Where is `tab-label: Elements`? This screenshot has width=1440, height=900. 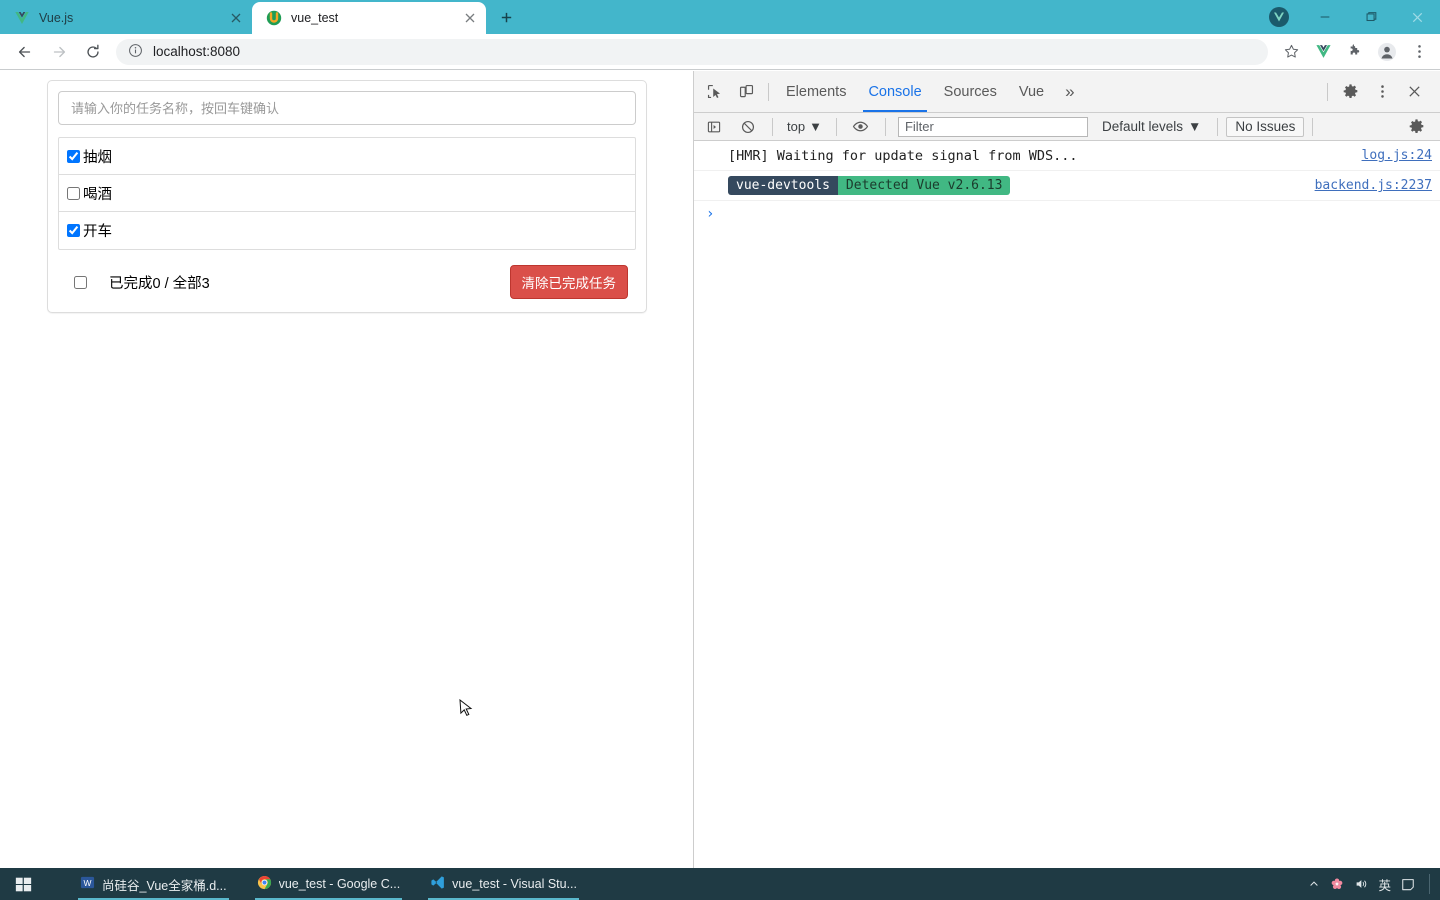
tab-label: Elements is located at coordinates (816, 91).